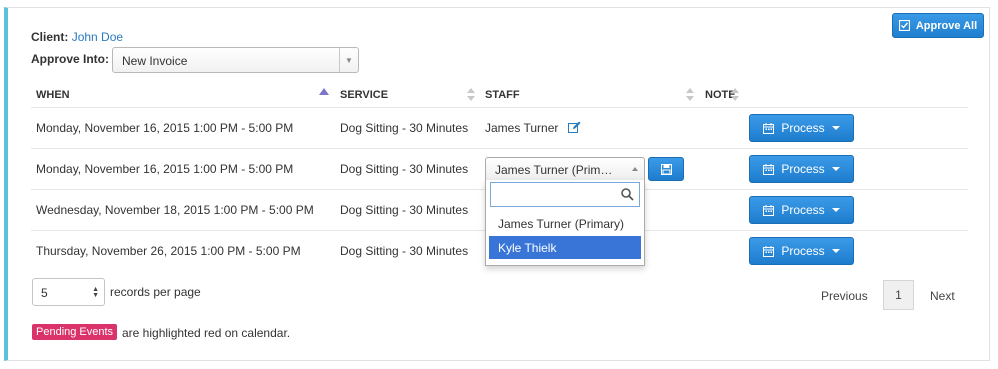 The image size is (998, 369). Describe the element at coordinates (522, 128) in the screenshot. I see `cell-staff: James Turner` at that location.